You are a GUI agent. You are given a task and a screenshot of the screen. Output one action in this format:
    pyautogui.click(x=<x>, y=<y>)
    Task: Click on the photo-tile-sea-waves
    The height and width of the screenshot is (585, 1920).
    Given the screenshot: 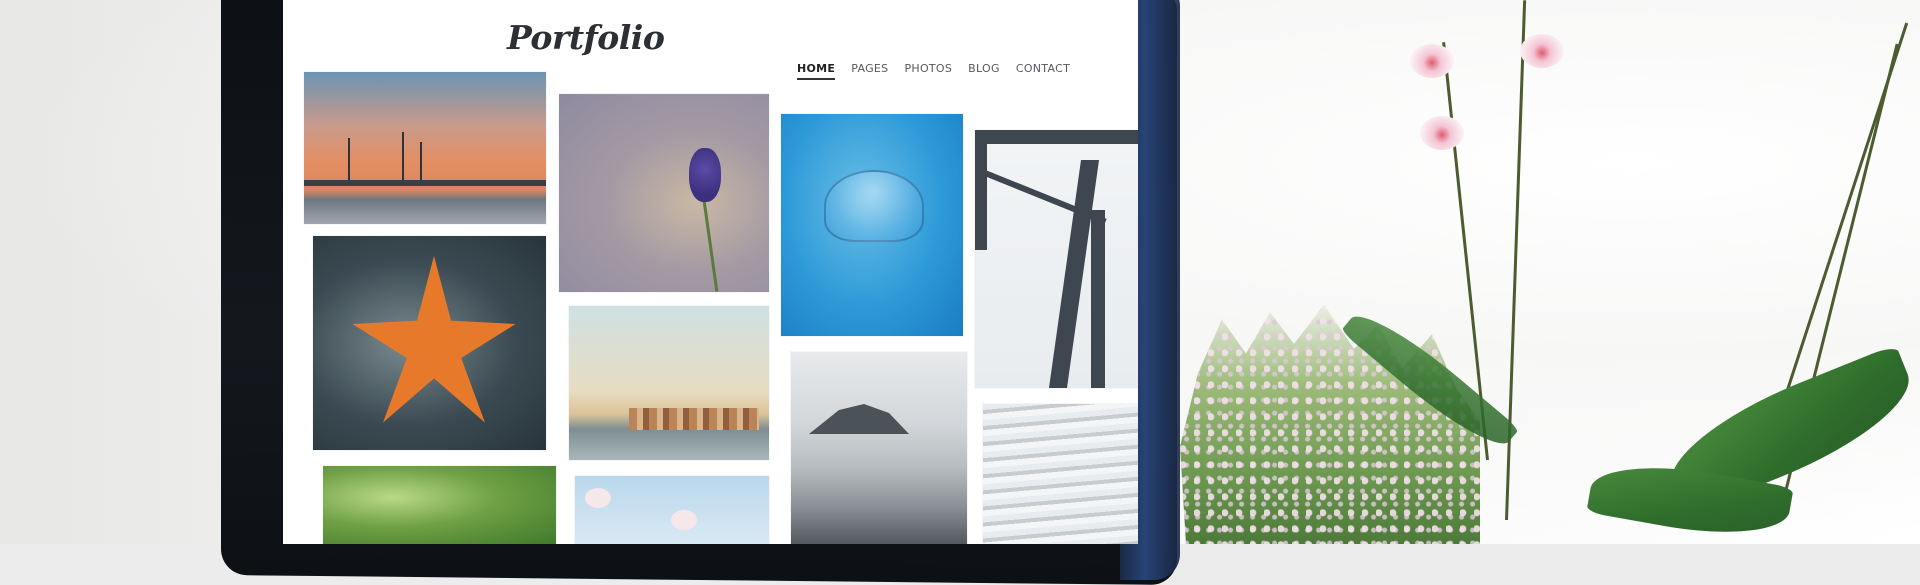 What is the action you would take?
    pyautogui.click(x=1060, y=474)
    